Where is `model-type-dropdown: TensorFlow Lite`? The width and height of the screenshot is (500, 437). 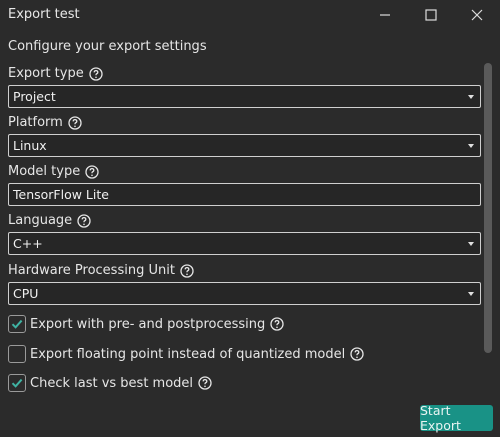
model-type-dropdown: TensorFlow Lite is located at coordinates (244, 194).